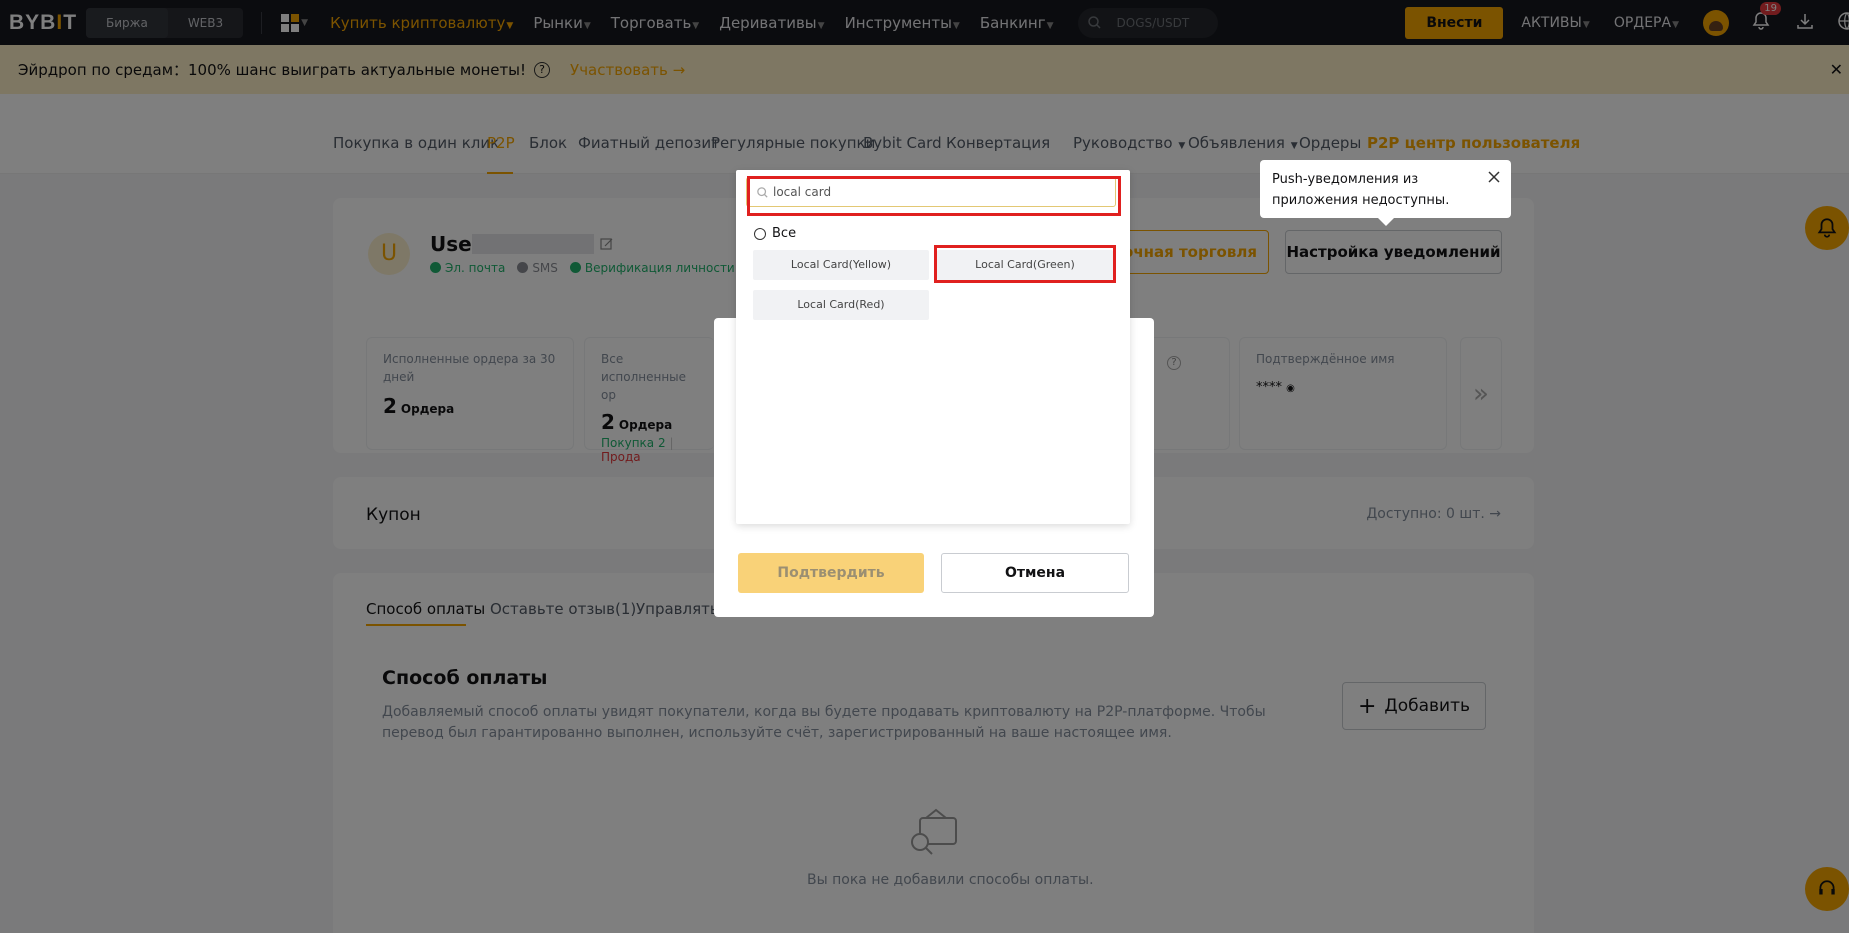 This screenshot has height=933, width=1849. I want to click on cancel-button: Отмена, so click(1035, 573).